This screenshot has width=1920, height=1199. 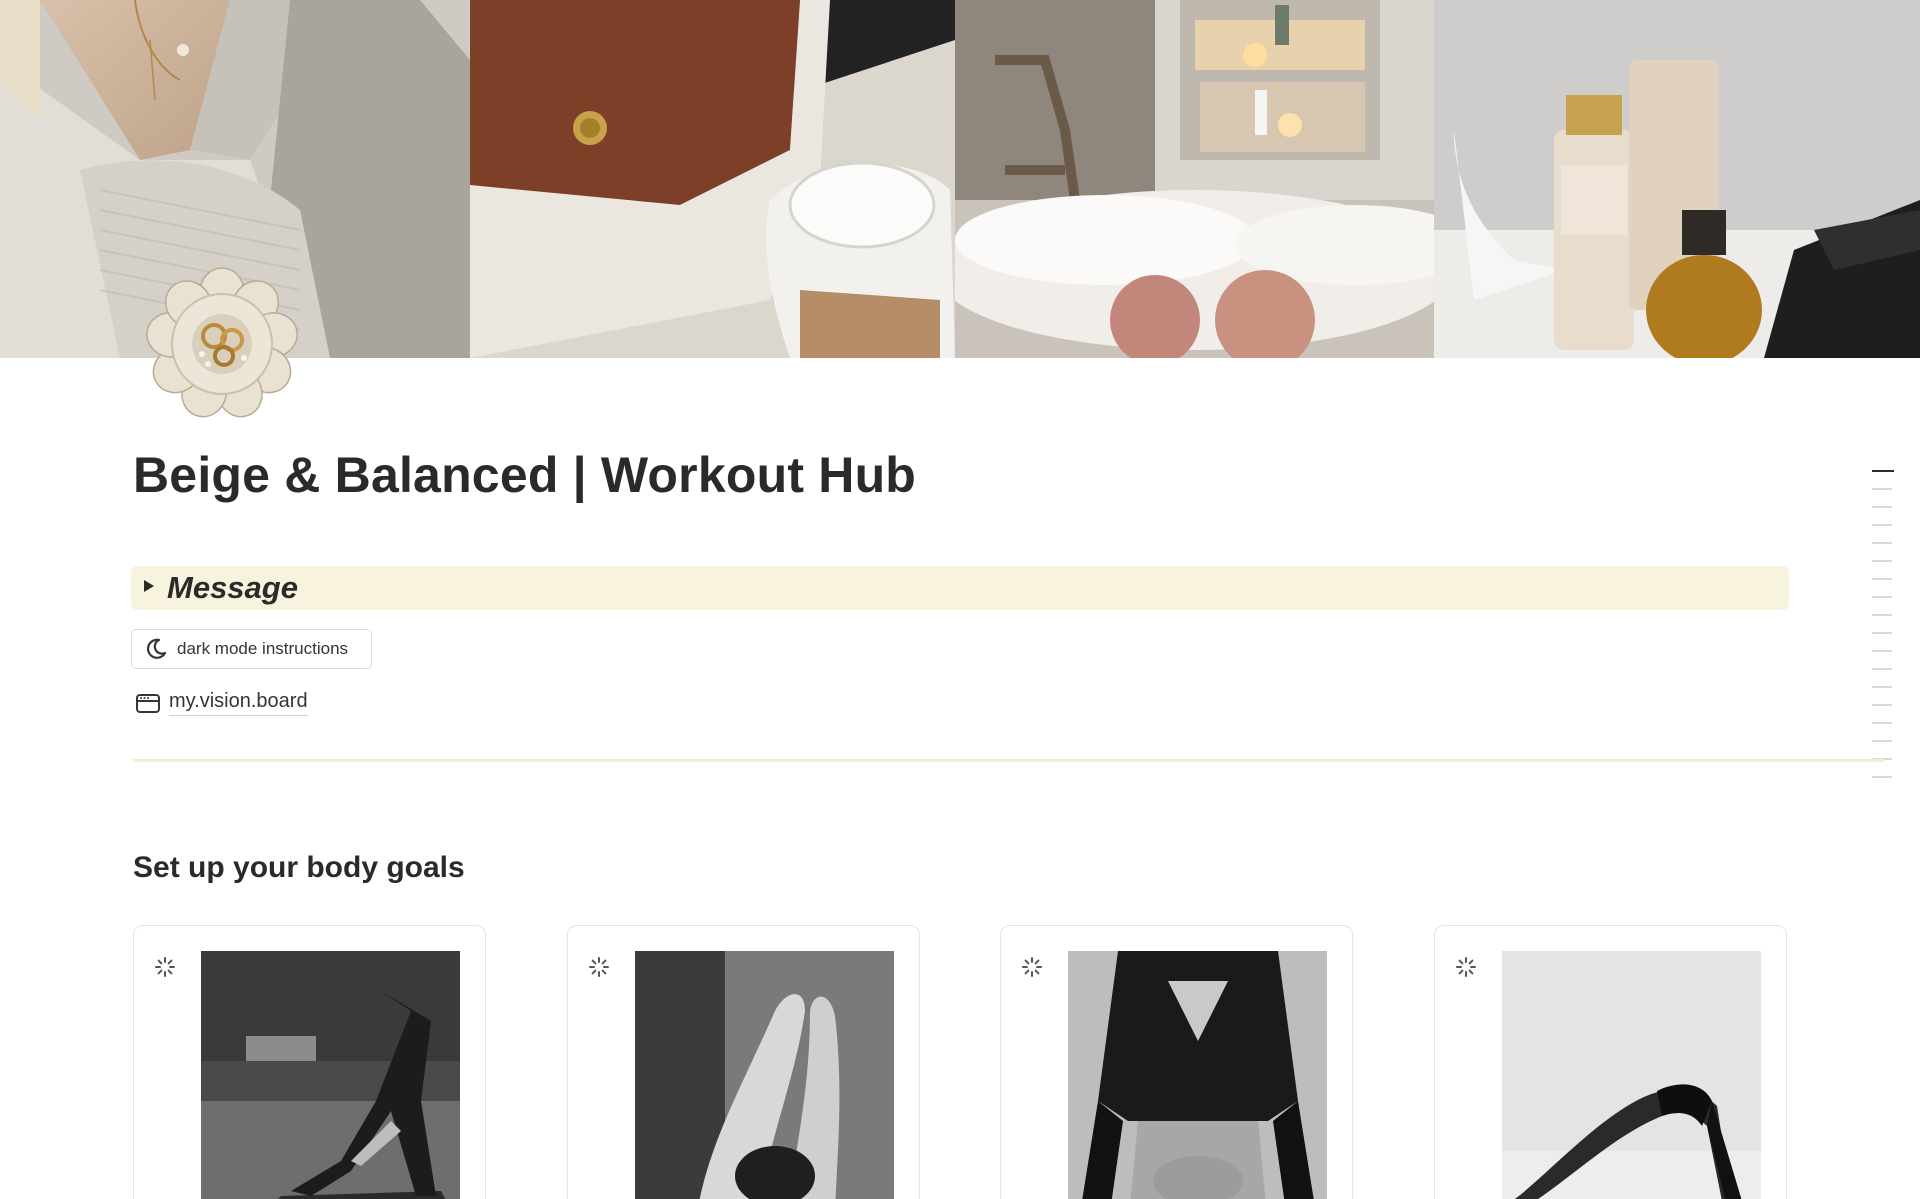 I want to click on message-toggle: Message, so click(x=960, y=588).